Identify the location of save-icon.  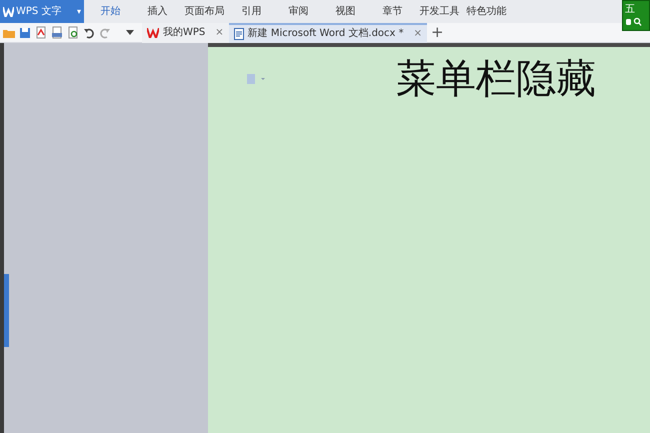
(25, 33).